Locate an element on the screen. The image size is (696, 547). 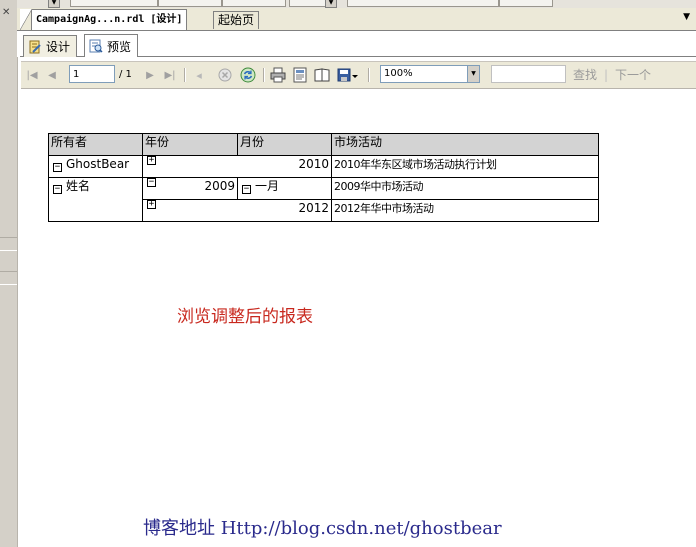
table-header-row: 所有者 年份 月份 市场活动 is located at coordinates (323, 144).